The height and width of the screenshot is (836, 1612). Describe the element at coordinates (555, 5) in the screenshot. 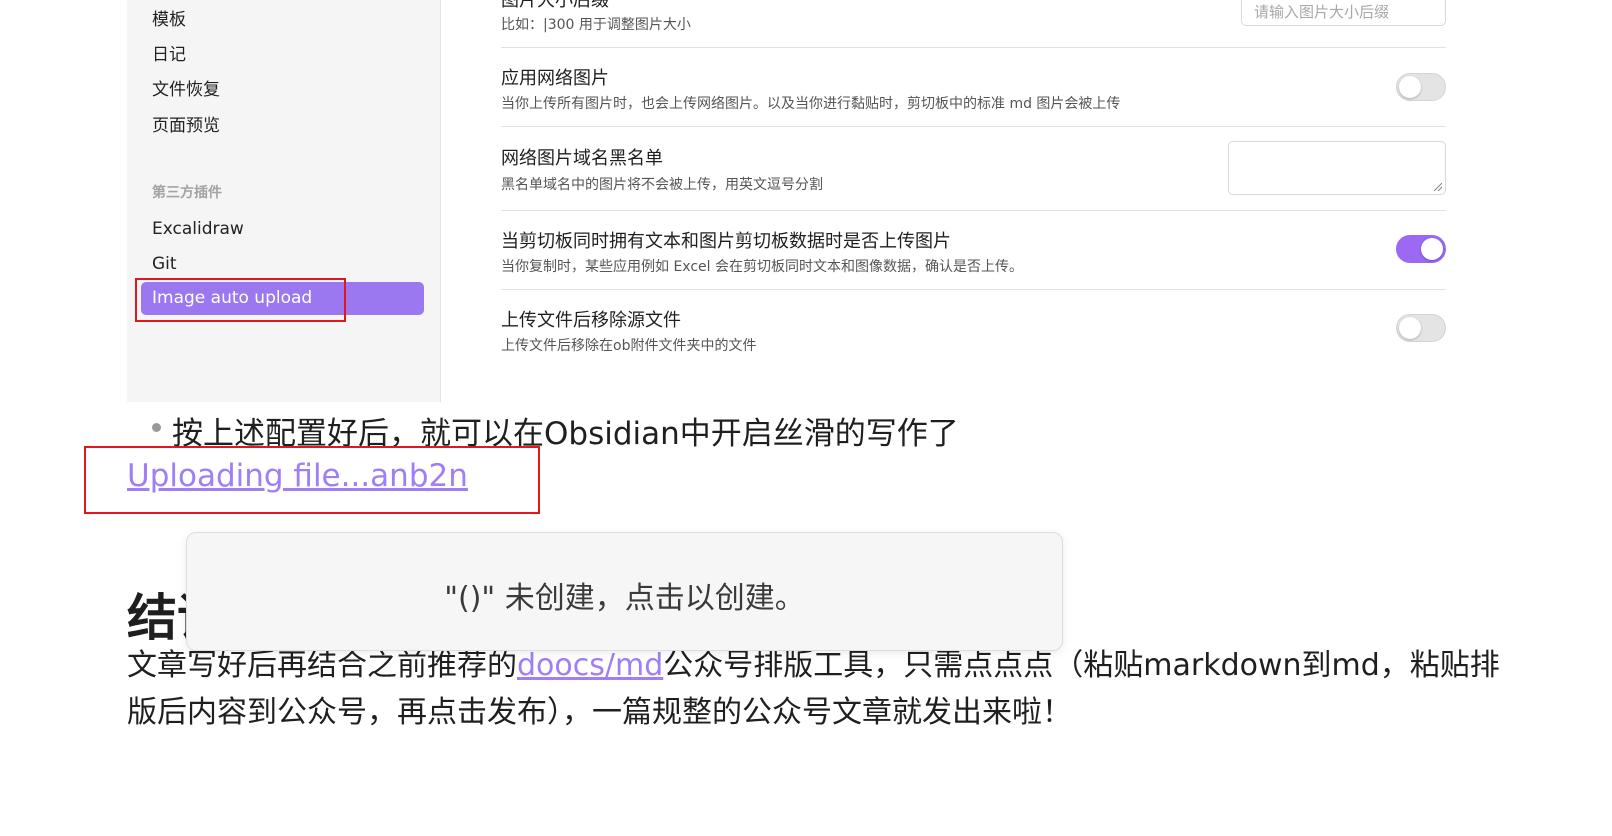

I see `setting-title: 图片大小后缀` at that location.